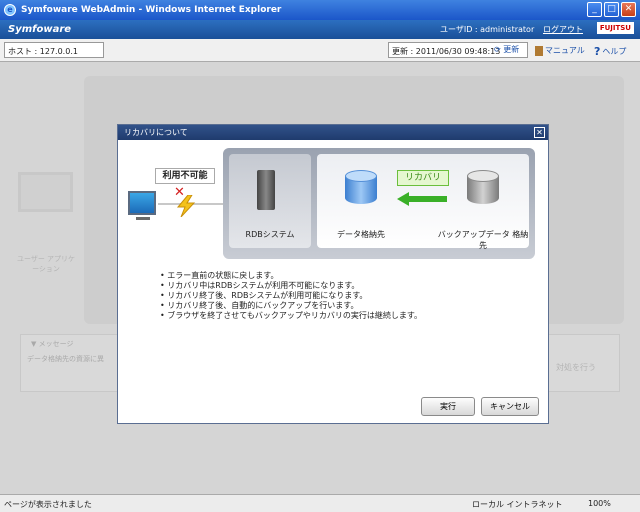 Image resolution: width=640 pixels, height=512 pixels. I want to click on status-bar: ページが表示されました ローカル イントラネット 100%, so click(320, 503).